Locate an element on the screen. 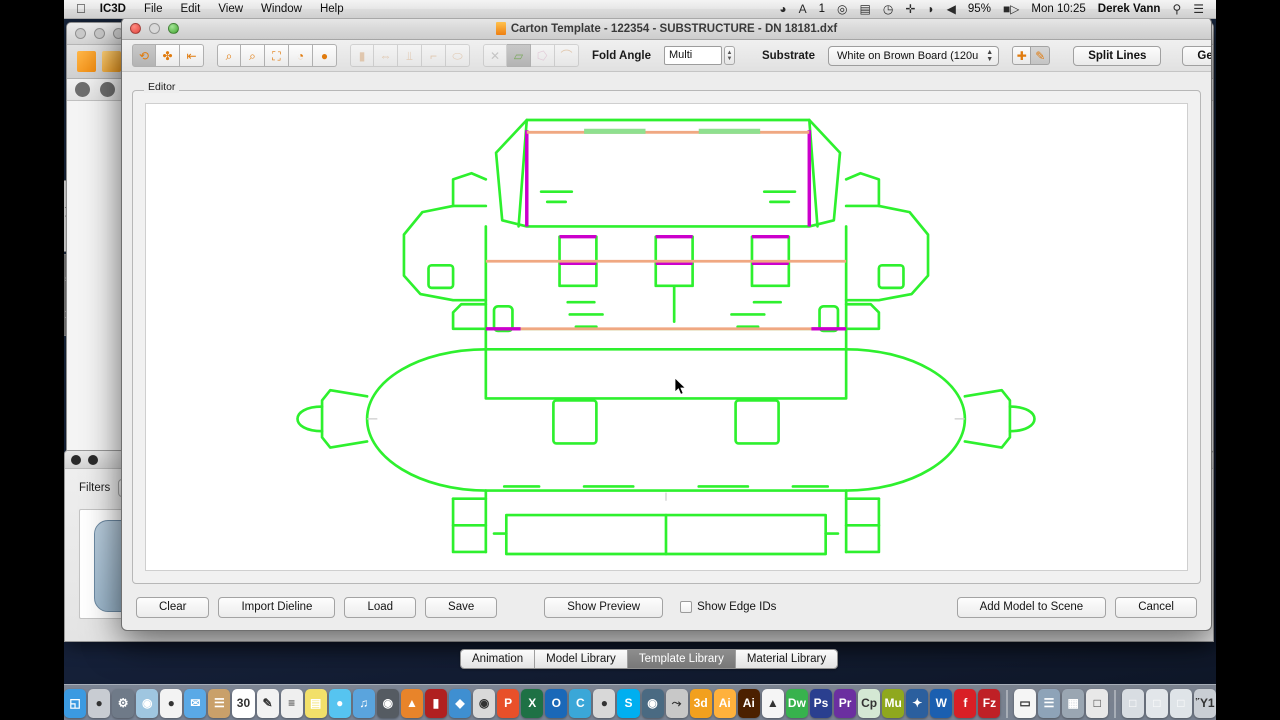 This screenshot has height=720, width=1280. save-button: Save is located at coordinates (461, 607).